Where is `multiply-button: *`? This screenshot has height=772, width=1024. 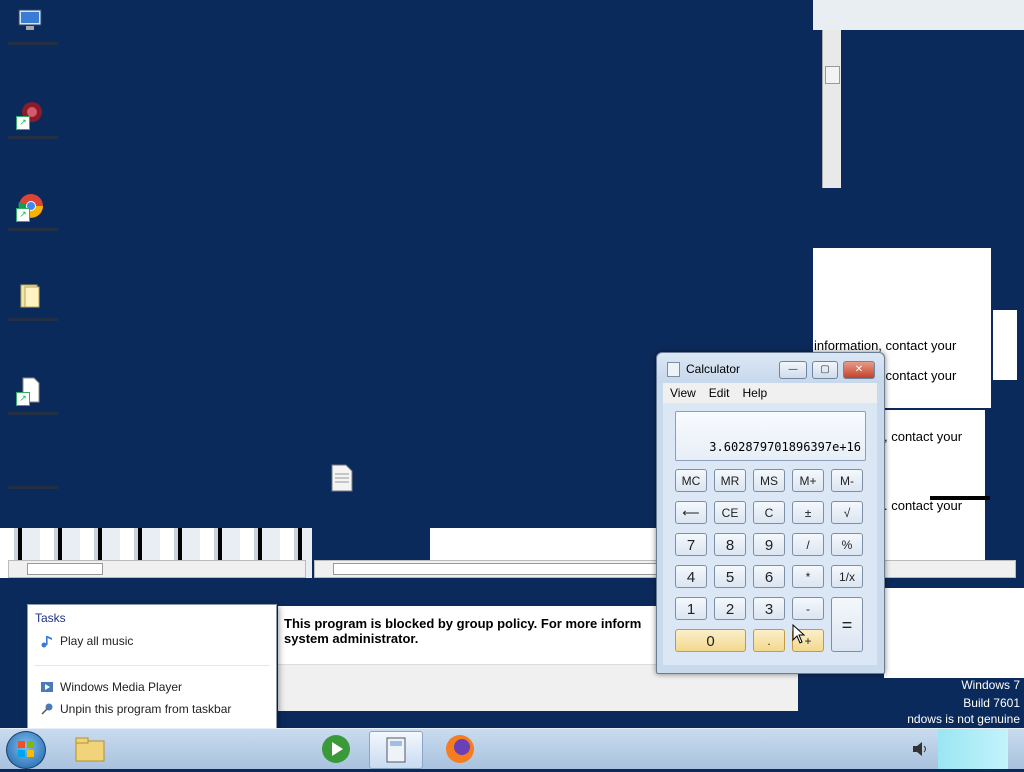
multiply-button: * is located at coordinates (808, 576).